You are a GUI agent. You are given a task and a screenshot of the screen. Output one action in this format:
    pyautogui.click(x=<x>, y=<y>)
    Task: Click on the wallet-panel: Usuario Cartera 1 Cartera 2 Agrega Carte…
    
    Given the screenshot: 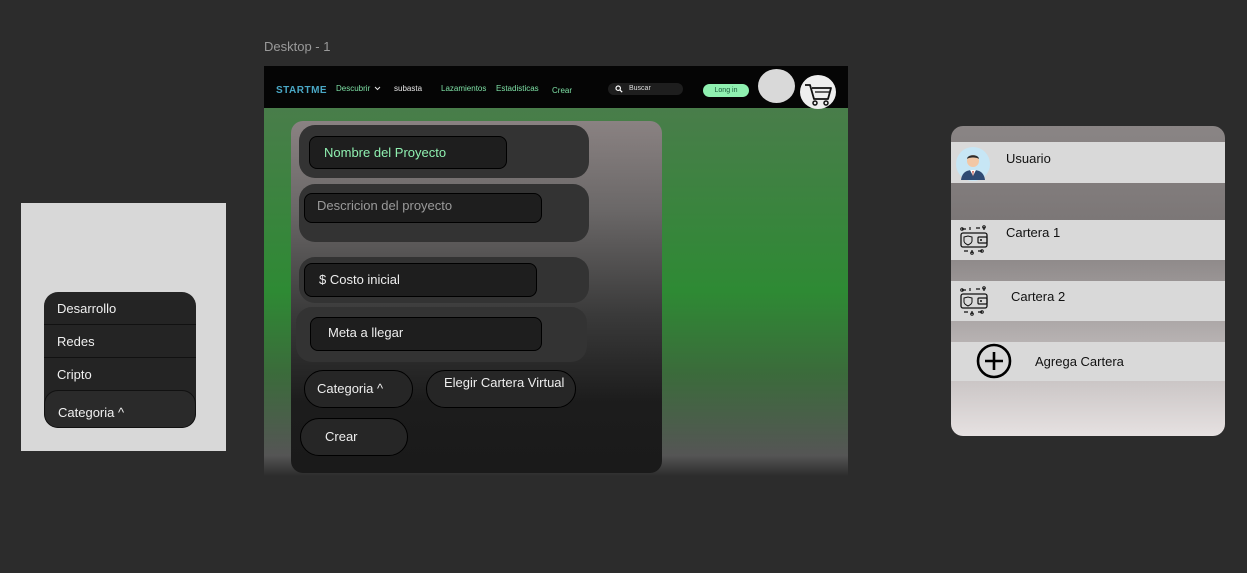 What is the action you would take?
    pyautogui.click(x=1088, y=281)
    